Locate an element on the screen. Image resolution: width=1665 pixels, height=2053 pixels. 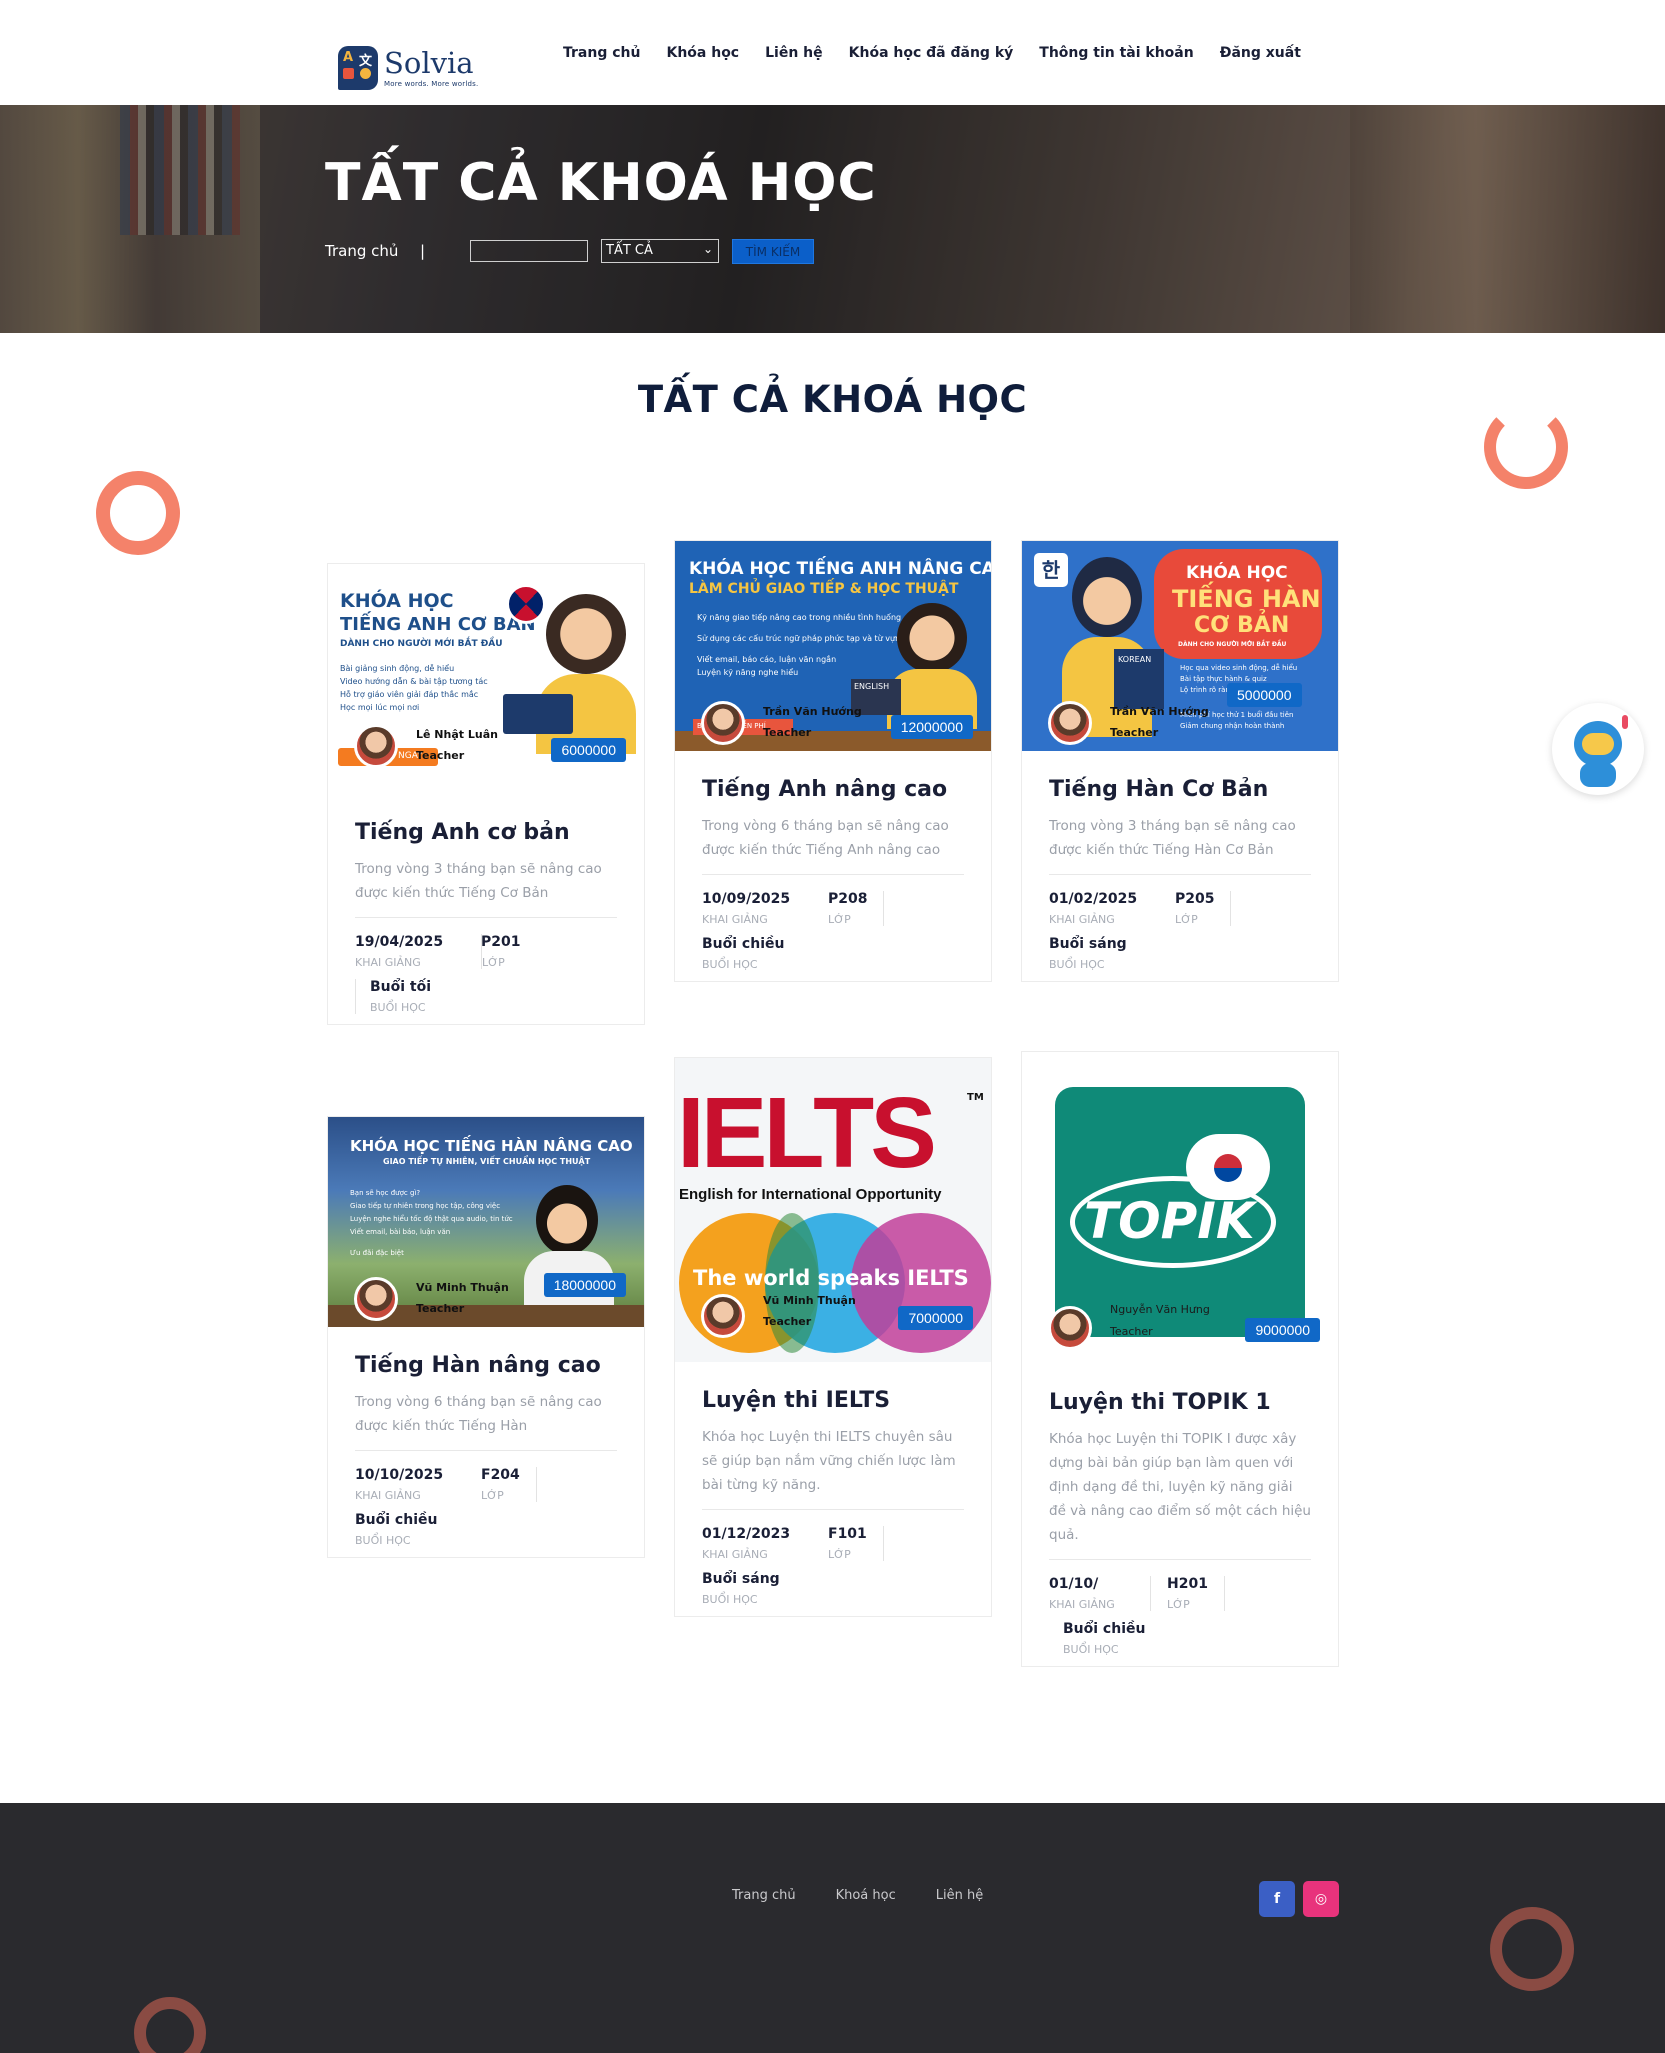
uk-flag-icon is located at coordinates (526, 604).